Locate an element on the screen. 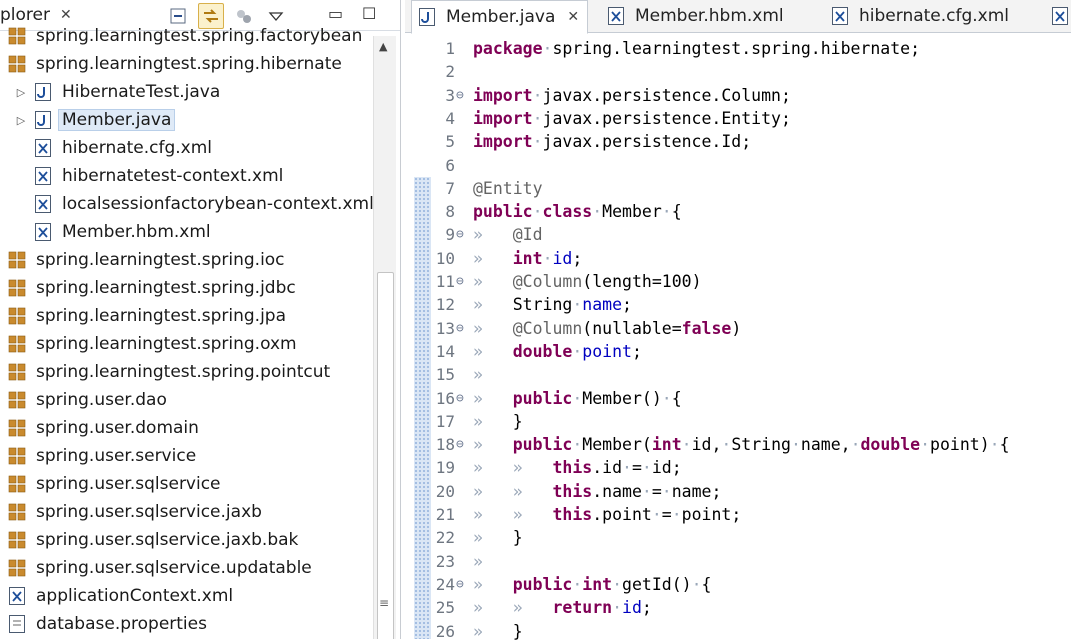 Image resolution: width=1071 pixels, height=643 pixels. code-line: 7 @Entity is located at coordinates (738, 188).